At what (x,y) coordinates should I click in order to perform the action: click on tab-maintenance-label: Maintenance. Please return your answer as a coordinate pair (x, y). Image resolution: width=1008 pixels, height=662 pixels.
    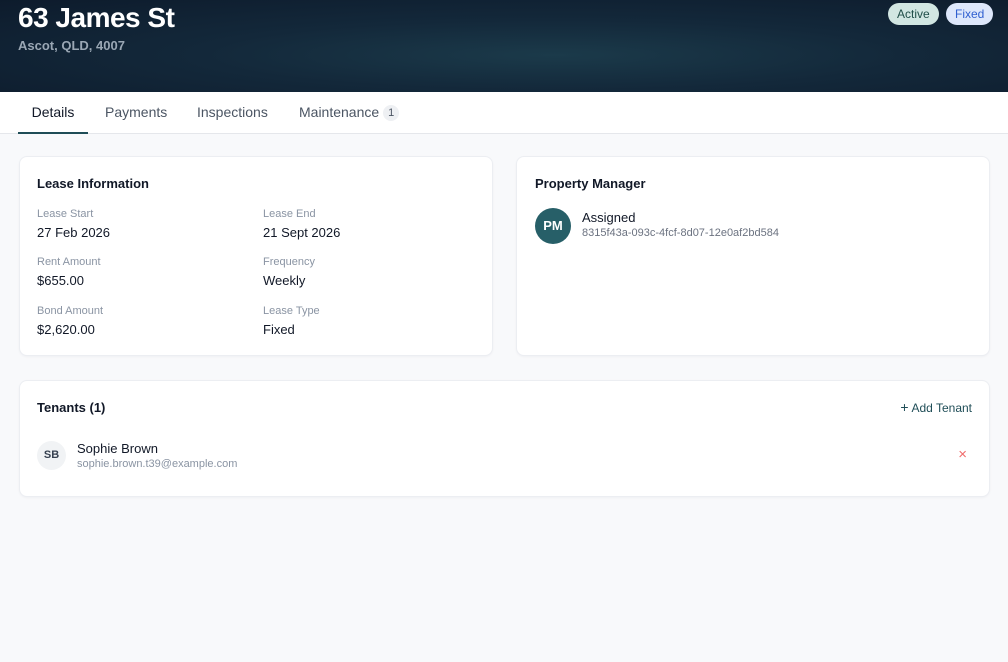
    Looking at the image, I should click on (339, 112).